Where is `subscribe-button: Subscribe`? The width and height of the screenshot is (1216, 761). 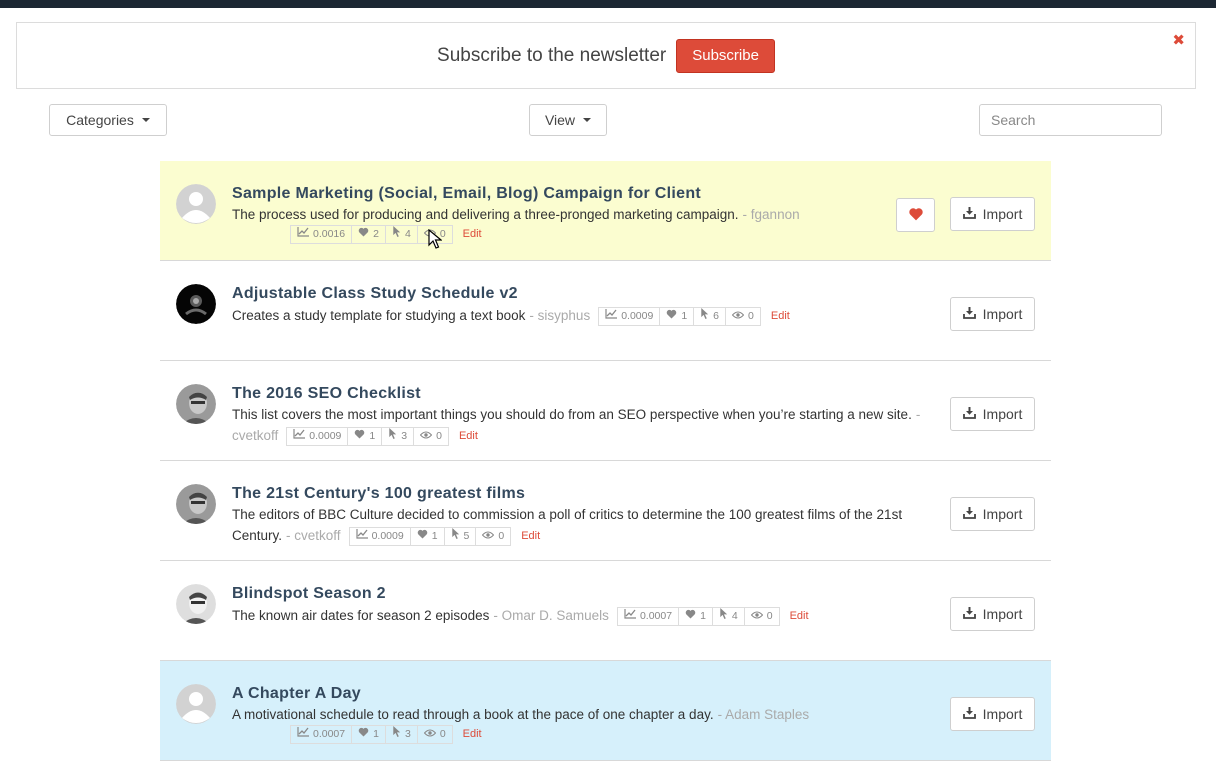
subscribe-button: Subscribe is located at coordinates (725, 55).